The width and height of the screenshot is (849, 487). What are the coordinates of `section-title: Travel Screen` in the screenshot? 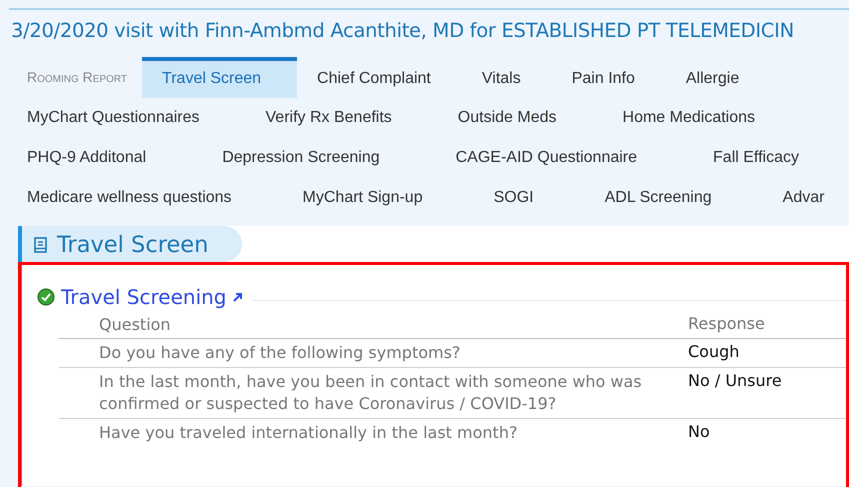 It's located at (132, 245).